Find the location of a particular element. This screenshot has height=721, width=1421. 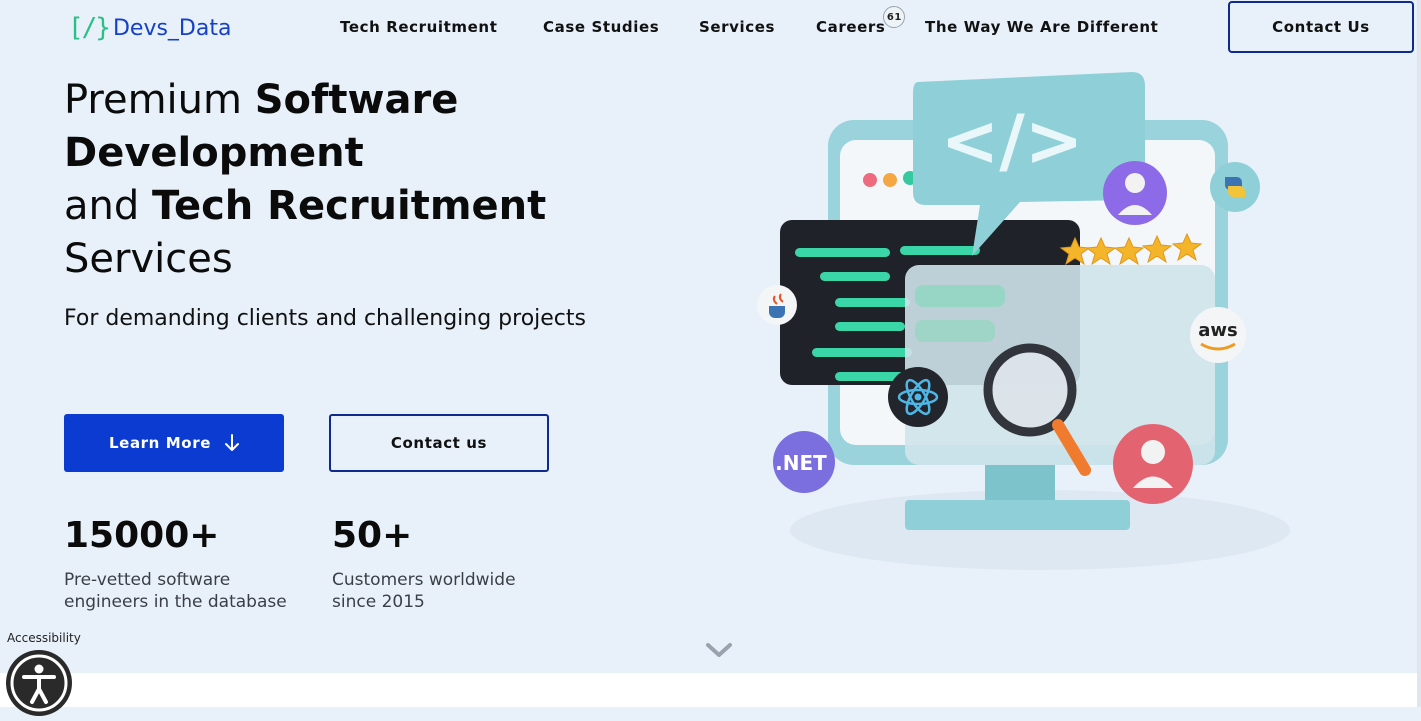

accessibility-button is located at coordinates (39, 683).